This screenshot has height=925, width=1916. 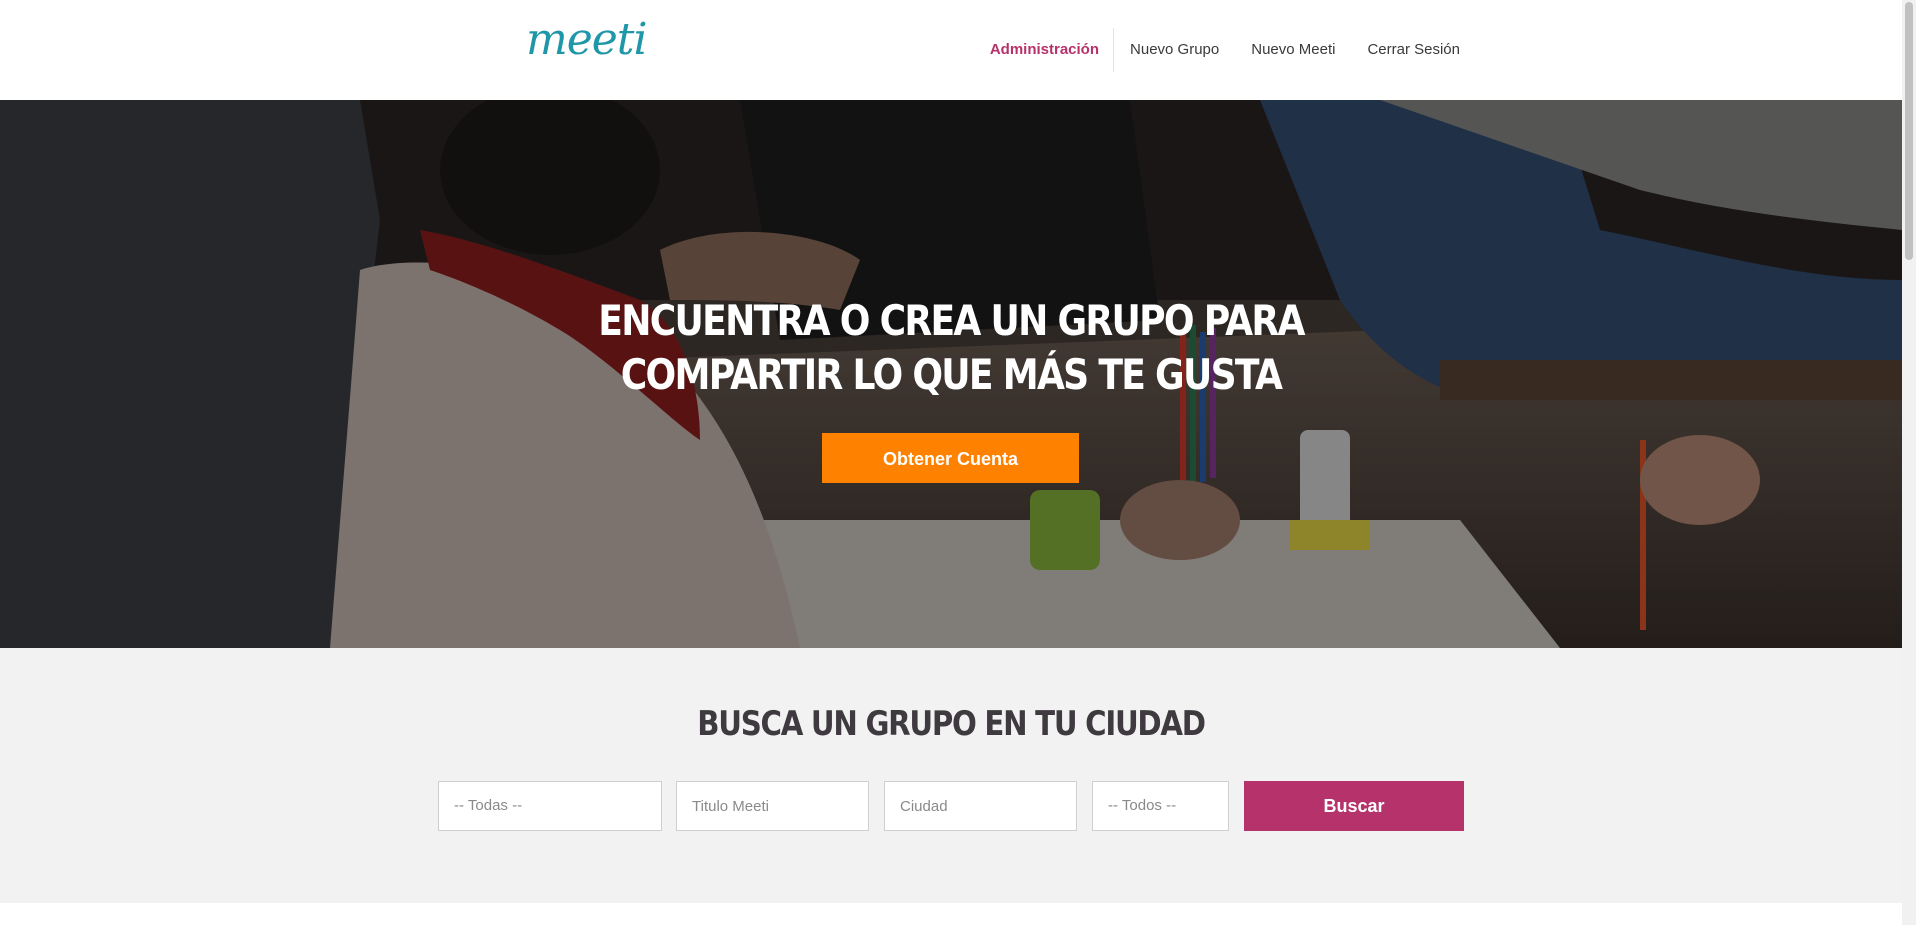 What do you see at coordinates (1160, 806) in the screenshot?
I see `country-select: -- Todos --` at bounding box center [1160, 806].